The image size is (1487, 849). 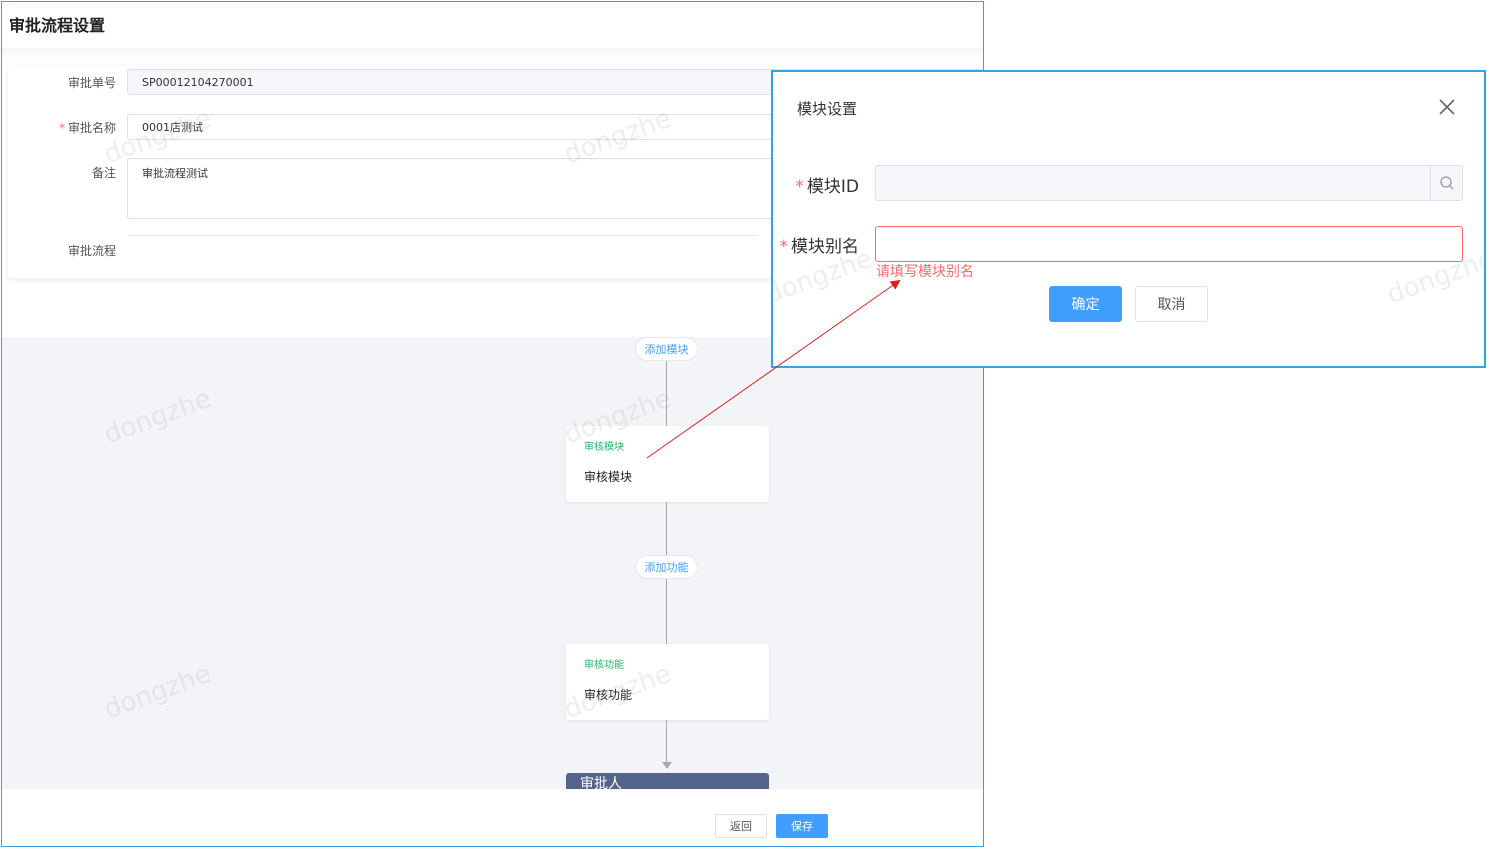 I want to click on title-divider, so click(x=492, y=54).